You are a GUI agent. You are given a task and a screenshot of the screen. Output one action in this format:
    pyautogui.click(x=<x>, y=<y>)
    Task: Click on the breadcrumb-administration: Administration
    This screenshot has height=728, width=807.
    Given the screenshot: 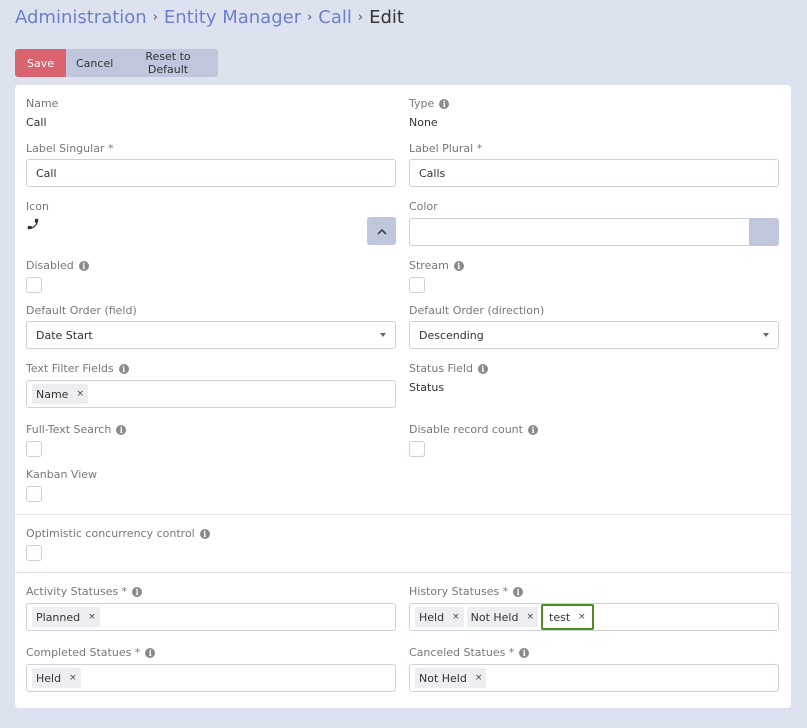 What is the action you would take?
    pyautogui.click(x=81, y=17)
    